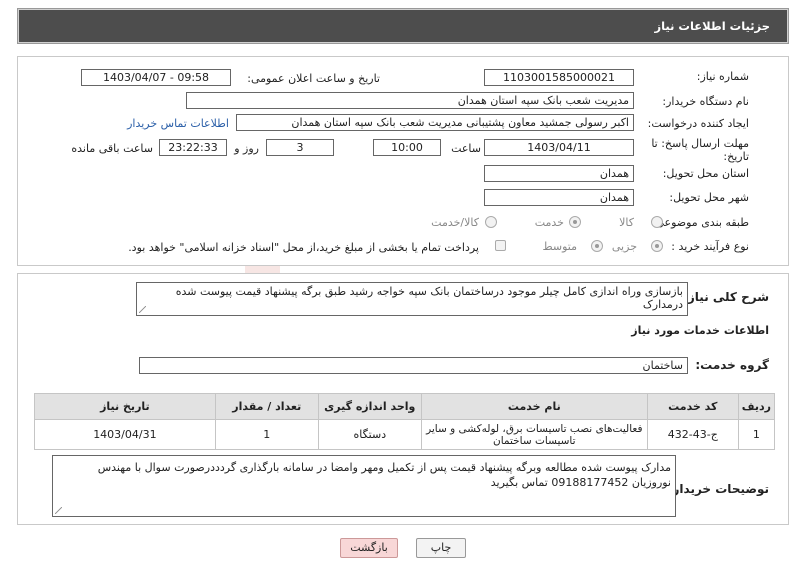  I want to click on category-radio-goods-service, so click(491, 222).